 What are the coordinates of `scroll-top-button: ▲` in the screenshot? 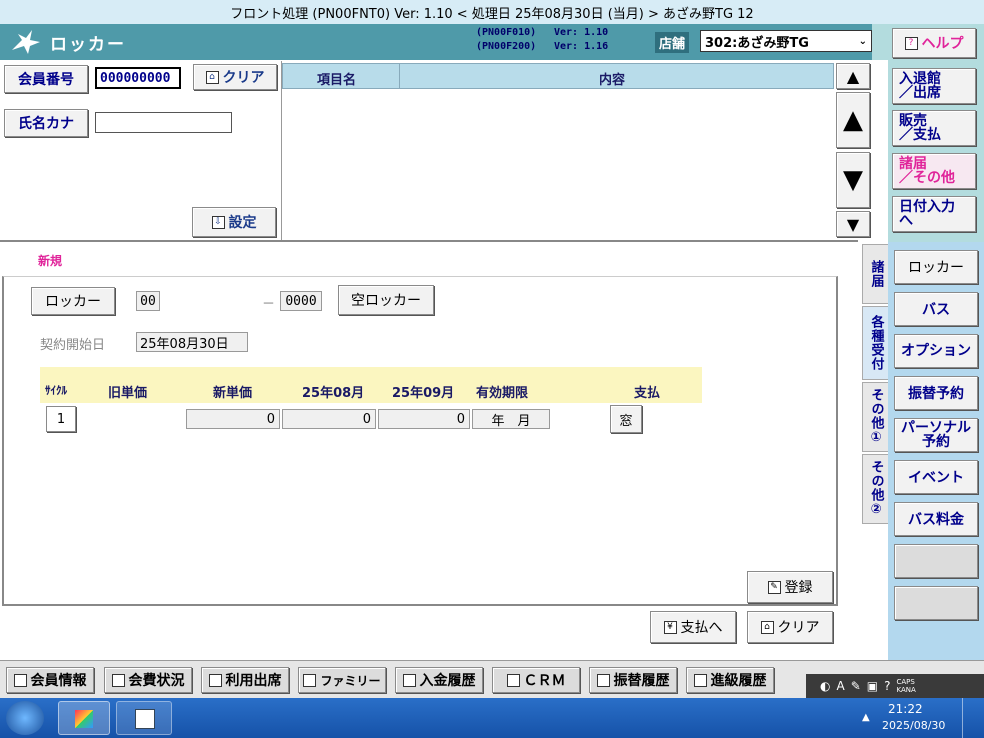 It's located at (853, 76).